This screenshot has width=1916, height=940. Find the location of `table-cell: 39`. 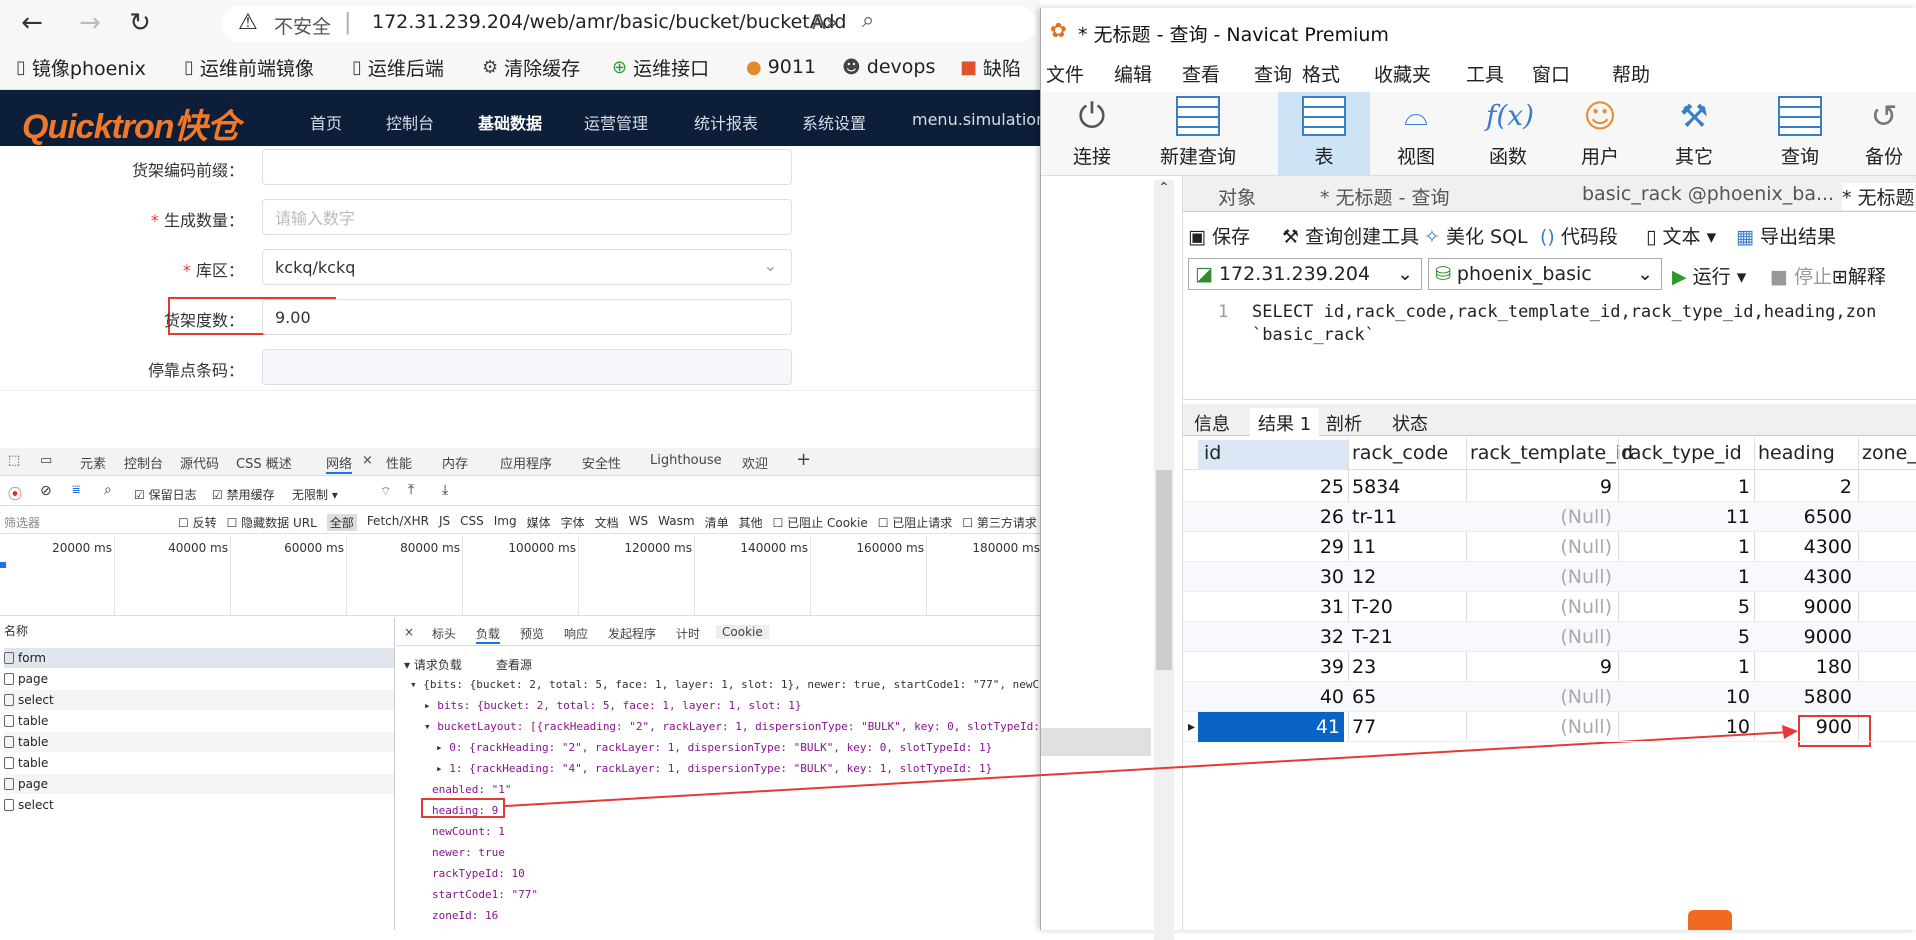

table-cell: 39 is located at coordinates (1271, 667).